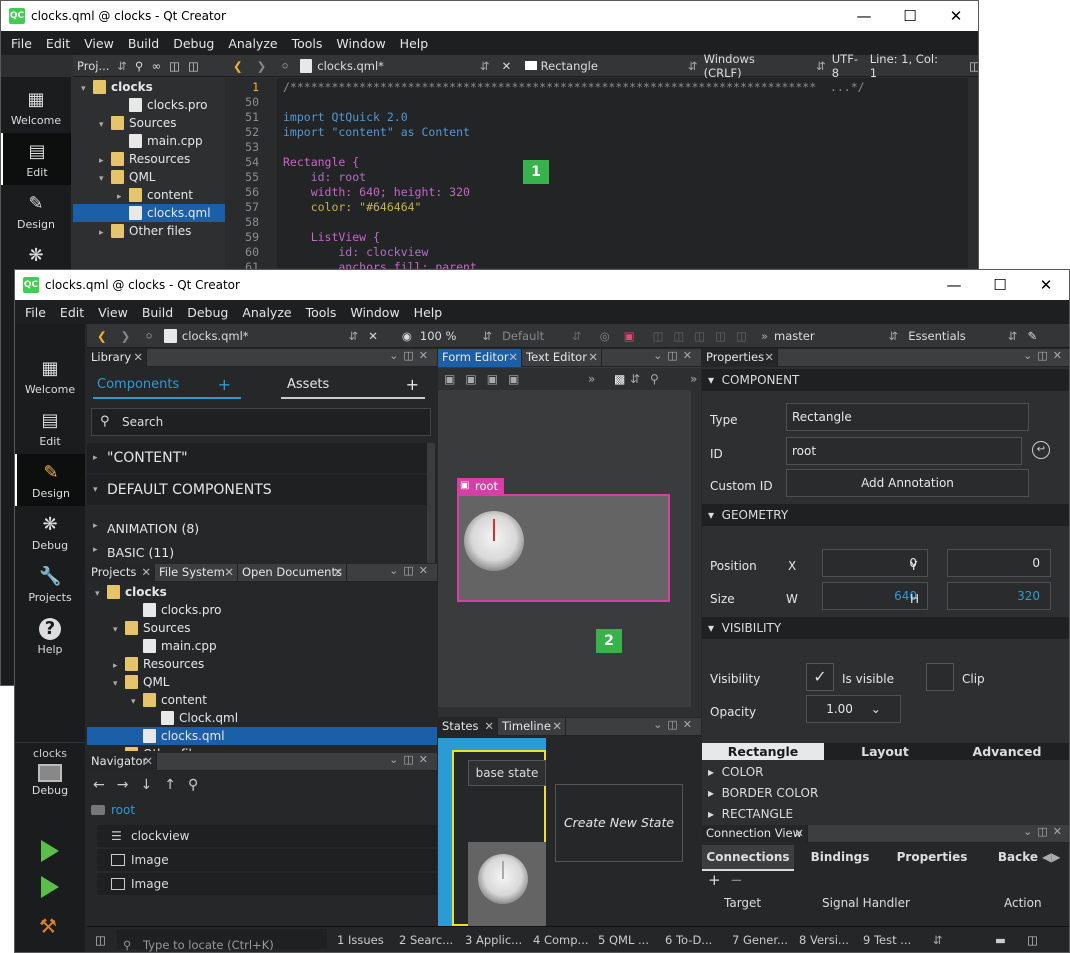 The height and width of the screenshot is (953, 1070). Describe the element at coordinates (999, 596) in the screenshot. I see `height-field: 320` at that location.